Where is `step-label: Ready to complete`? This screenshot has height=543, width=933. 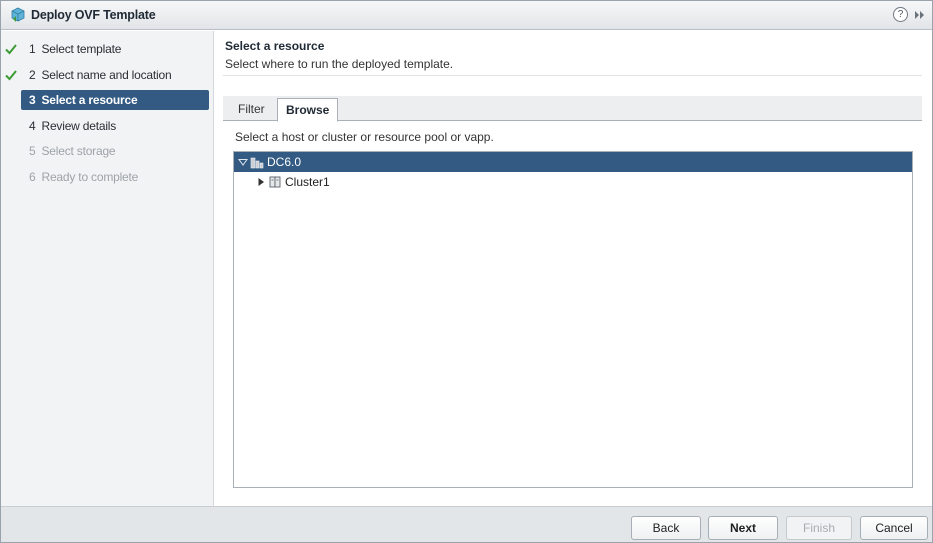 step-label: Ready to complete is located at coordinates (90, 177).